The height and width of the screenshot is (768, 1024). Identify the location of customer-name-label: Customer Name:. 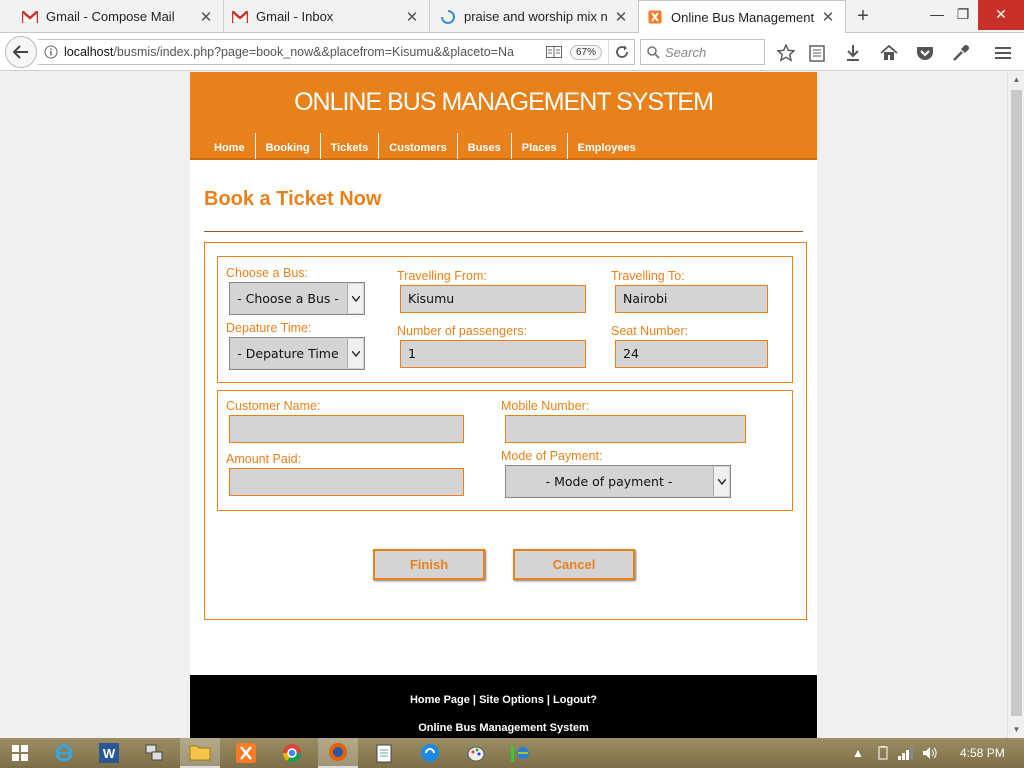
(273, 406).